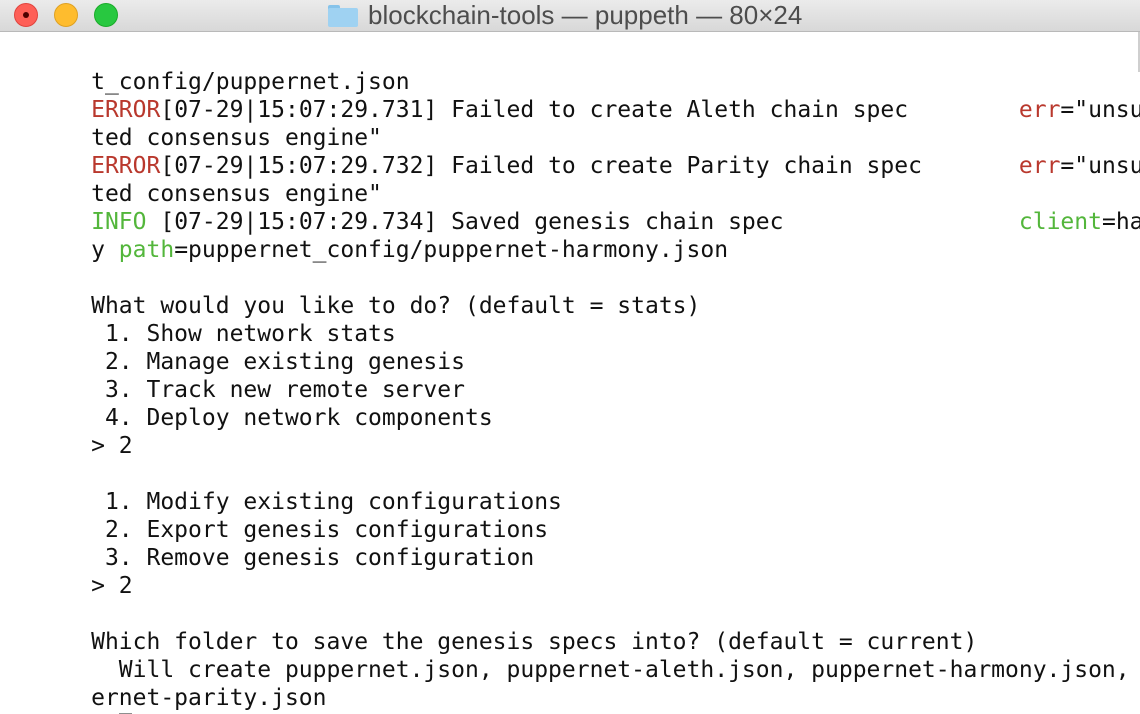 This screenshot has height=714, width=1140. I want to click on menu-option: 2. Export genesis configurations, so click(278, 515).